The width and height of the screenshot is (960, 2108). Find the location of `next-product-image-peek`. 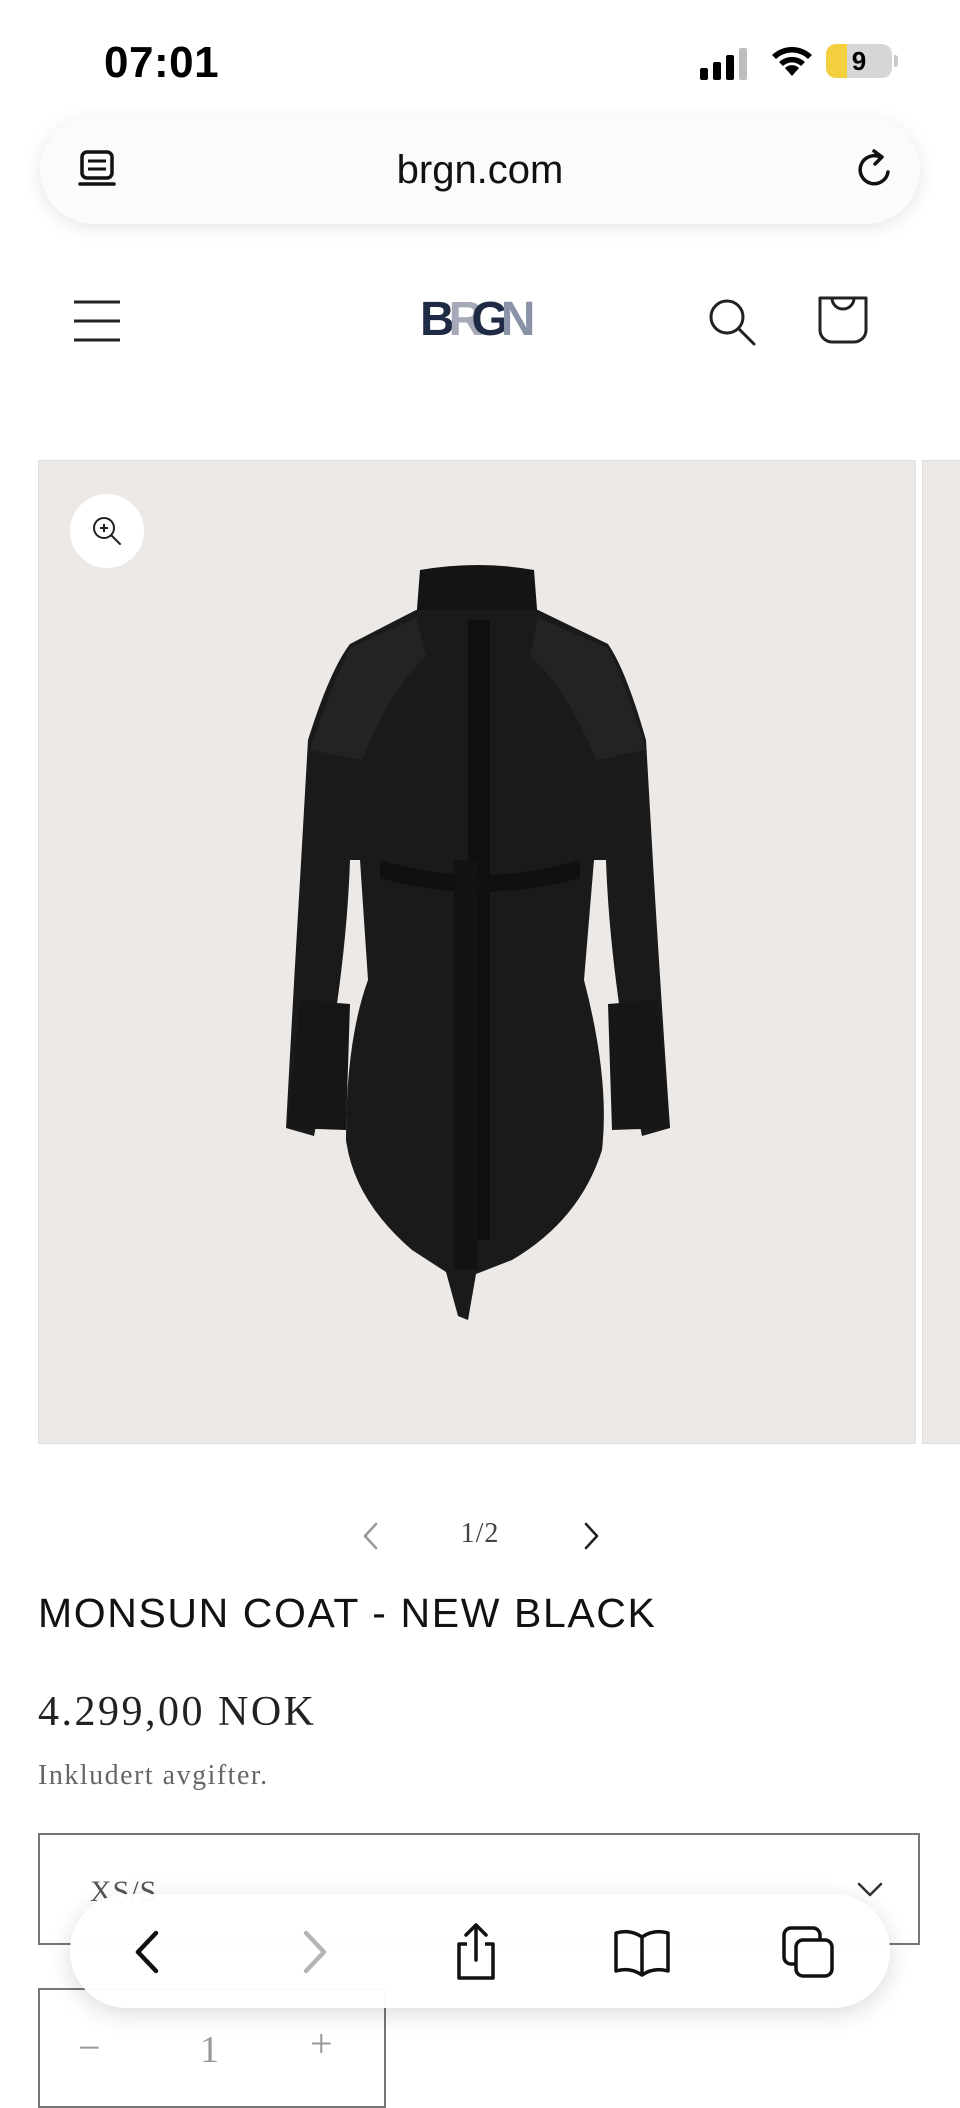

next-product-image-peek is located at coordinates (941, 952).